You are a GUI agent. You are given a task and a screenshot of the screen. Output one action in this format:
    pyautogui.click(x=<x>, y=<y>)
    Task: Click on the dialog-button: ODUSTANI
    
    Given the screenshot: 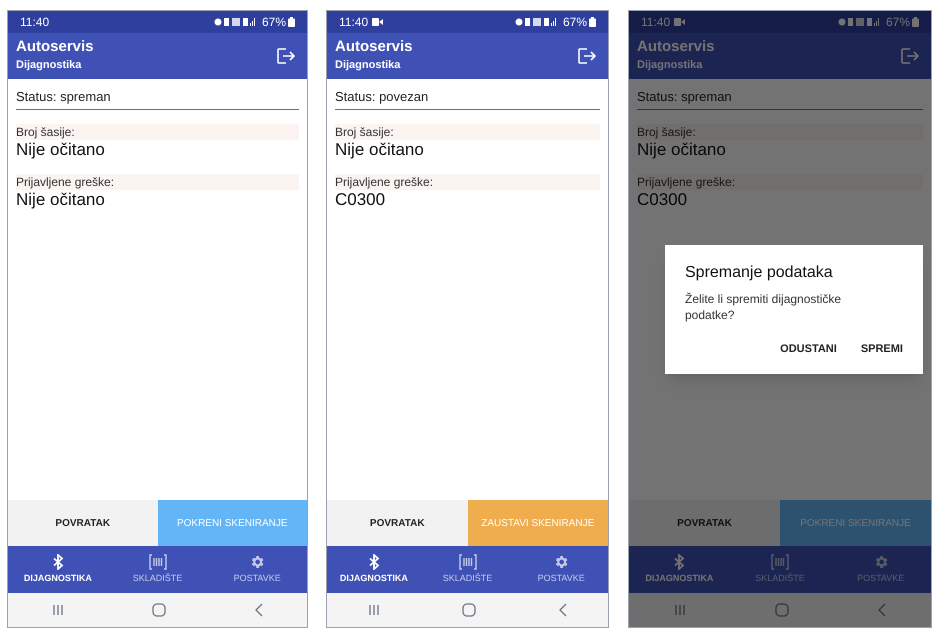 What is the action you would take?
    pyautogui.click(x=808, y=349)
    